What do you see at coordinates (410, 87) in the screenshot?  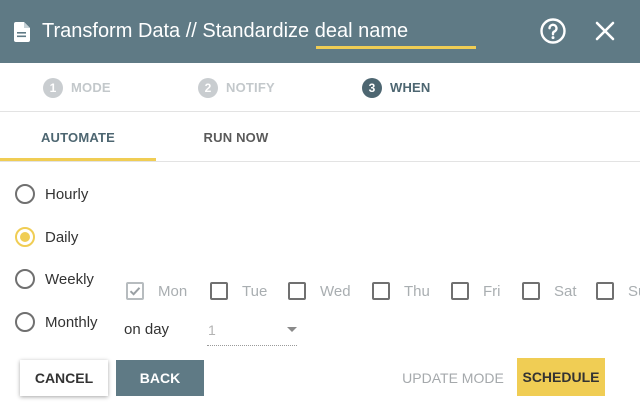 I see `step-label: WHEN` at bounding box center [410, 87].